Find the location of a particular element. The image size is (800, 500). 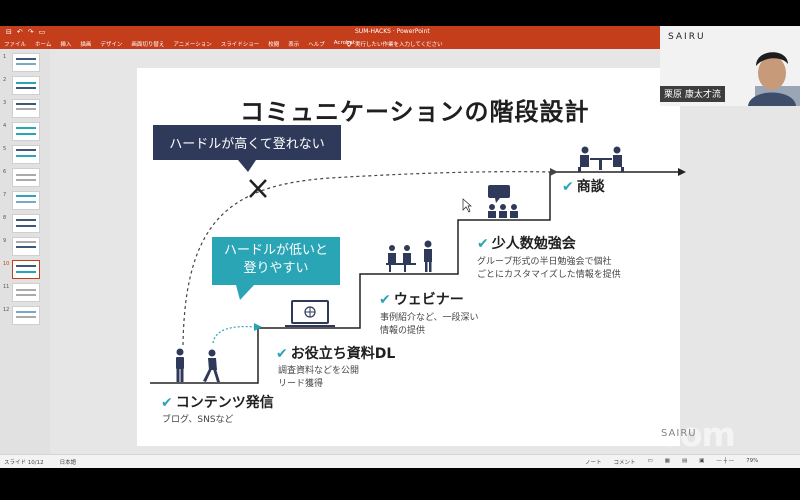

step-content-title: ✔ コンテンツ発信 is located at coordinates (217, 403).